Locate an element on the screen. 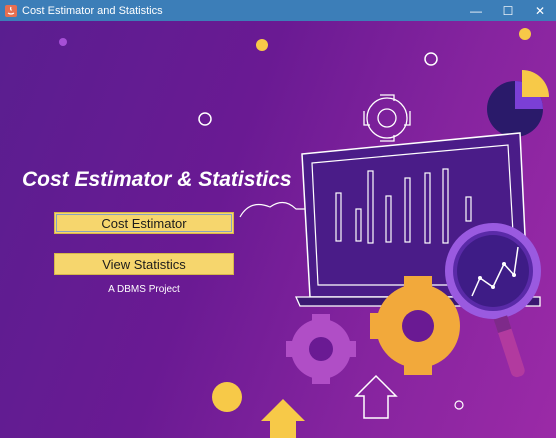 This screenshot has height=438, width=556. page-title: Cost Estimator & Statistics is located at coordinates (157, 179).